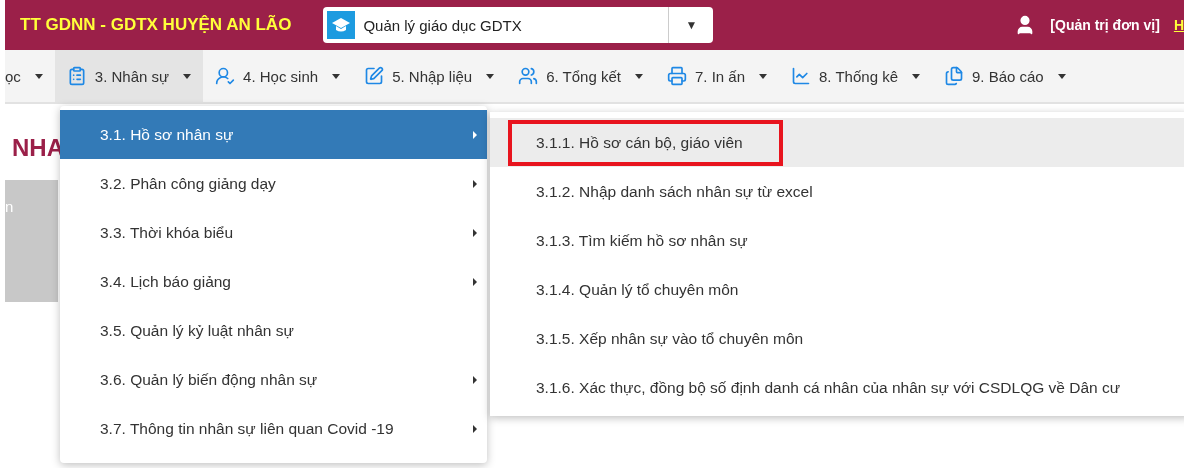  I want to click on nav-menu-item: 8. Thống kê, so click(855, 76).